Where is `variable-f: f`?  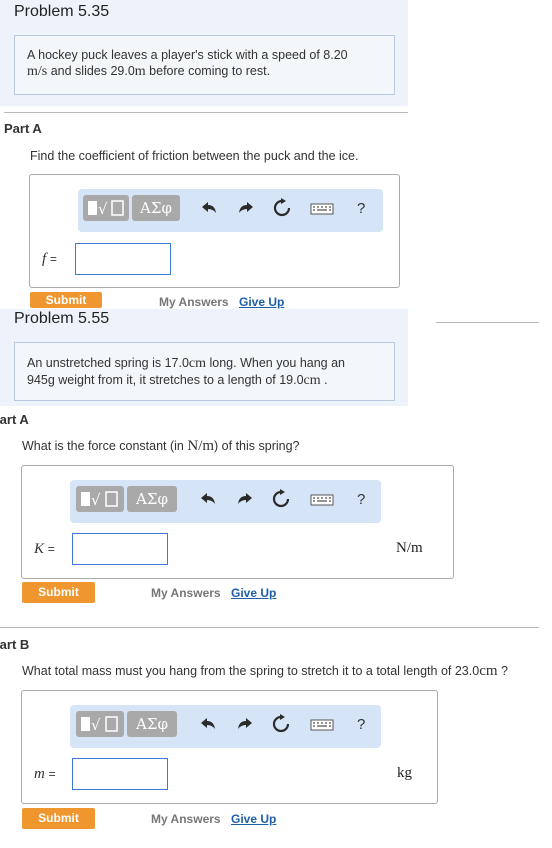 variable-f: f is located at coordinates (44, 259).